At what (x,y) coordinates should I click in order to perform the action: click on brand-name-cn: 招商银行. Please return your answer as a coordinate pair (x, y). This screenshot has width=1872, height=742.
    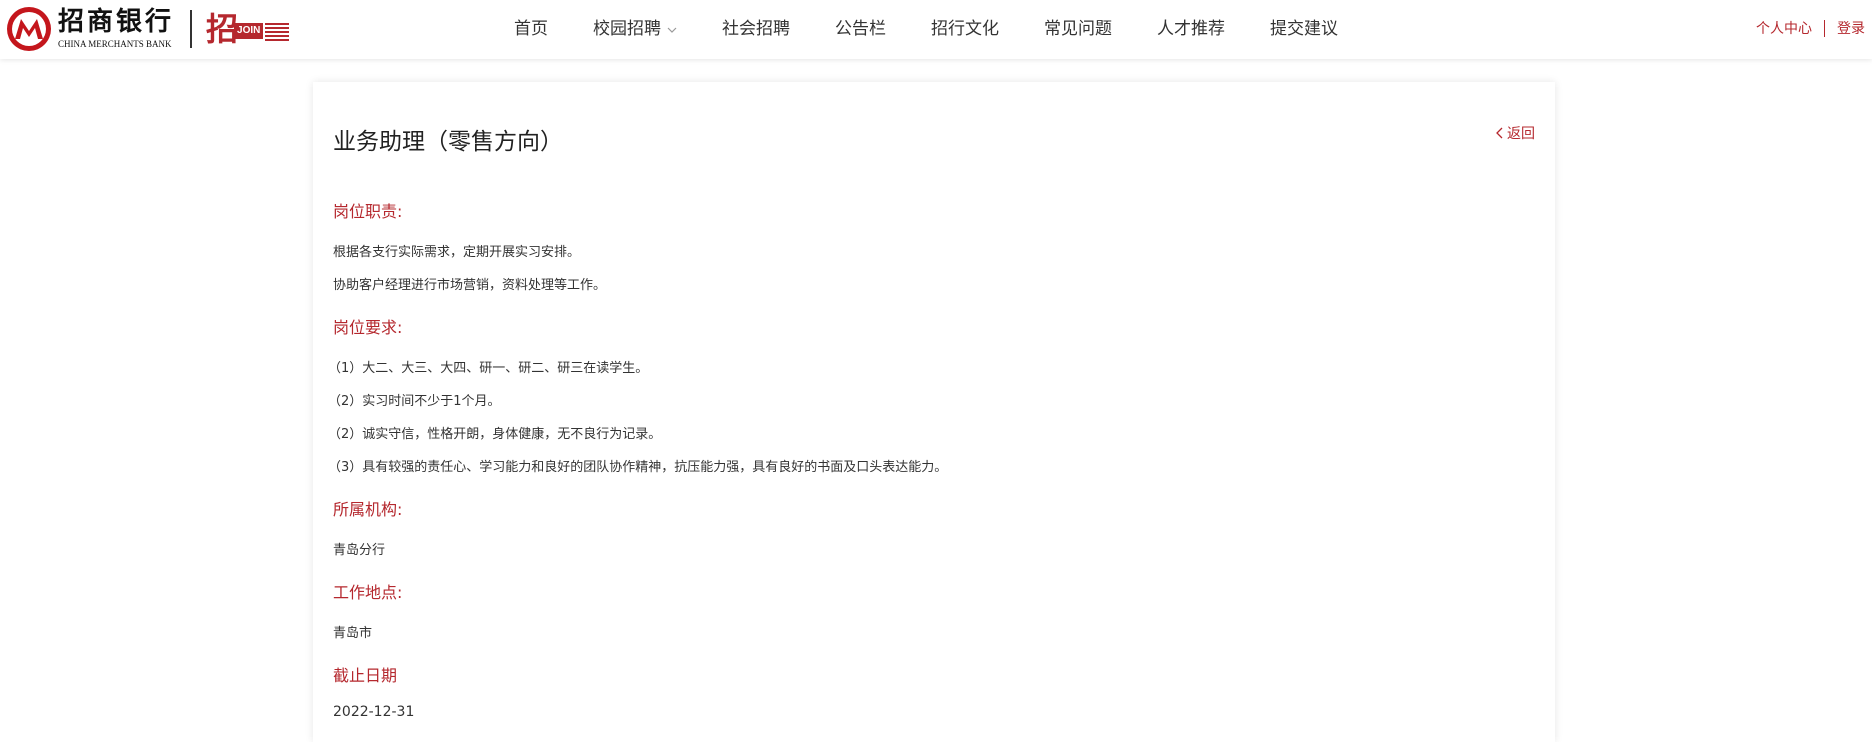
    Looking at the image, I should click on (116, 22).